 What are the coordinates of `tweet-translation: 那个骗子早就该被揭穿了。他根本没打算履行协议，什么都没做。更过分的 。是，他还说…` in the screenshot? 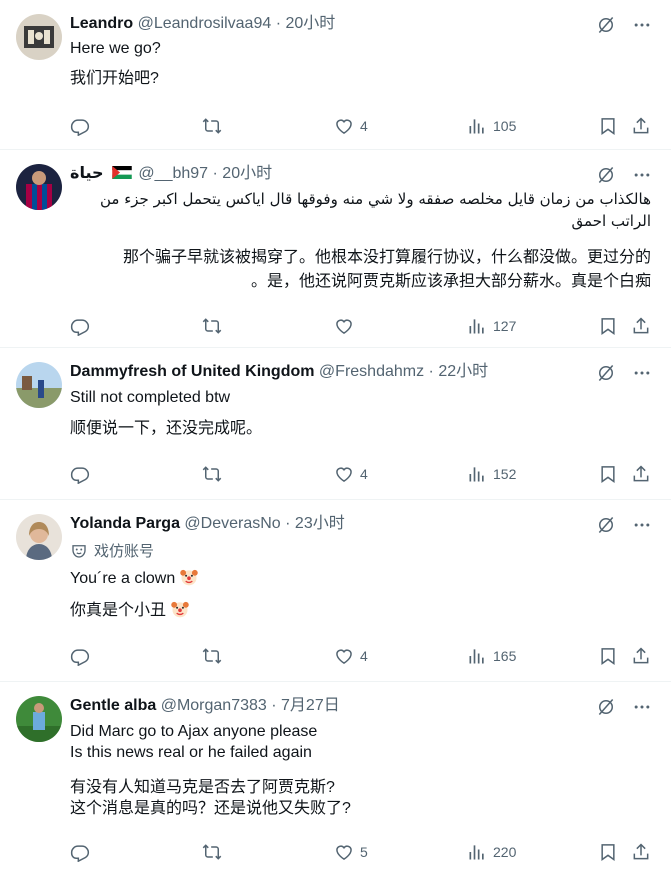 It's located at (360, 270).